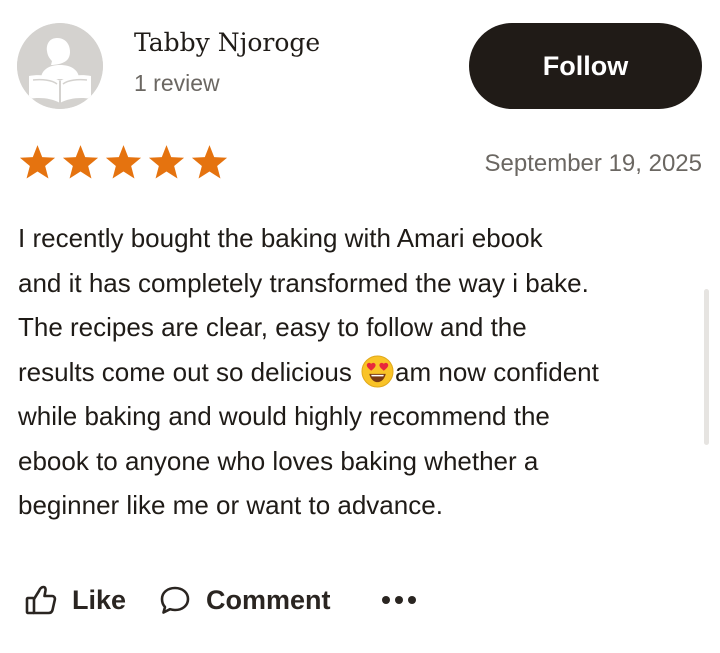  I want to click on more-options-button, so click(399, 600).